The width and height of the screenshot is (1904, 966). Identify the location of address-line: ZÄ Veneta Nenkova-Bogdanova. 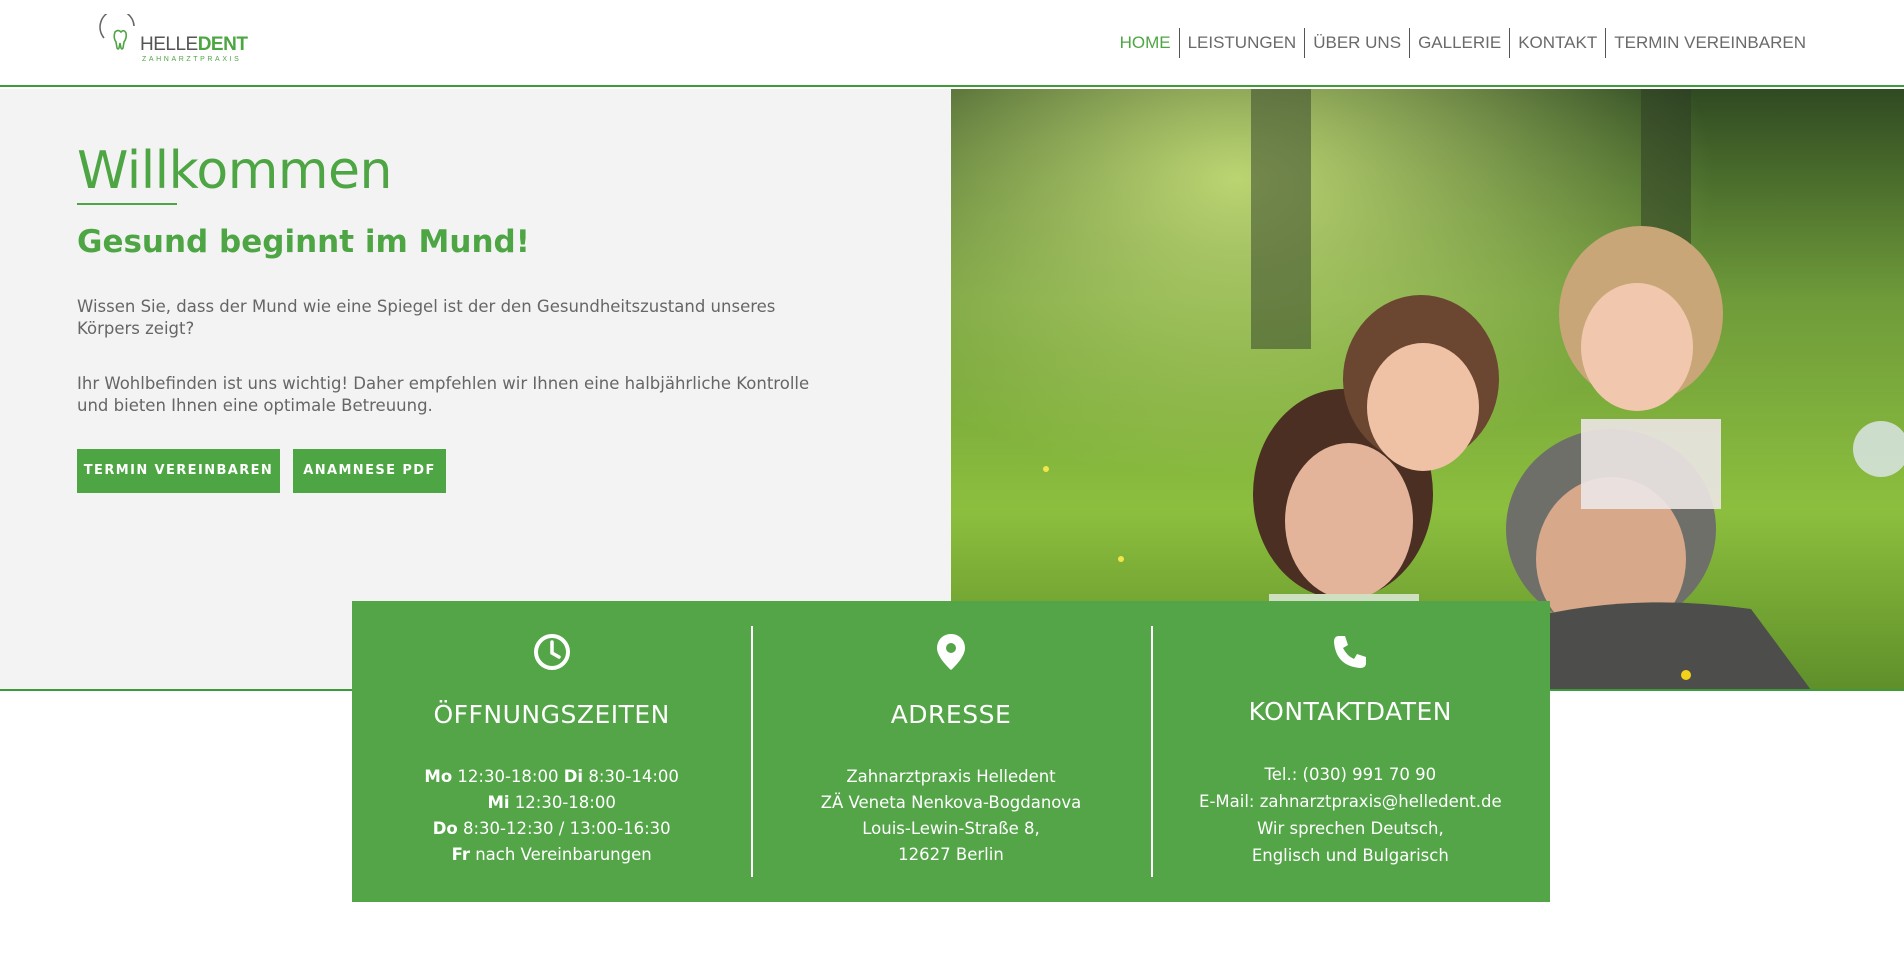
(951, 802).